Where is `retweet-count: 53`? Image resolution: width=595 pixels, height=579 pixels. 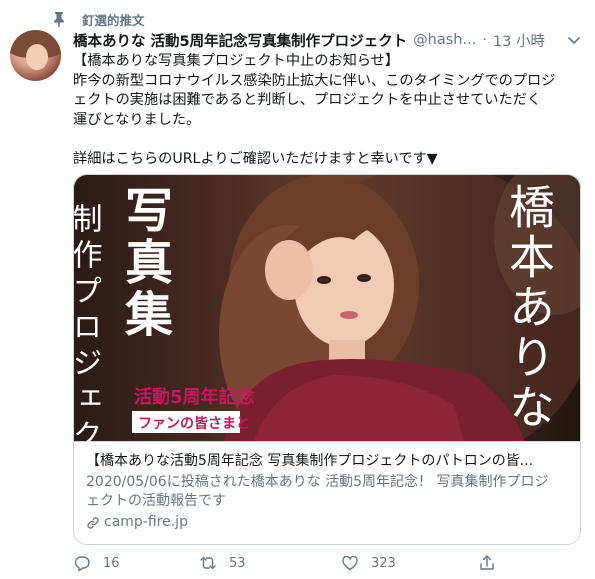 retweet-count: 53 is located at coordinates (237, 563).